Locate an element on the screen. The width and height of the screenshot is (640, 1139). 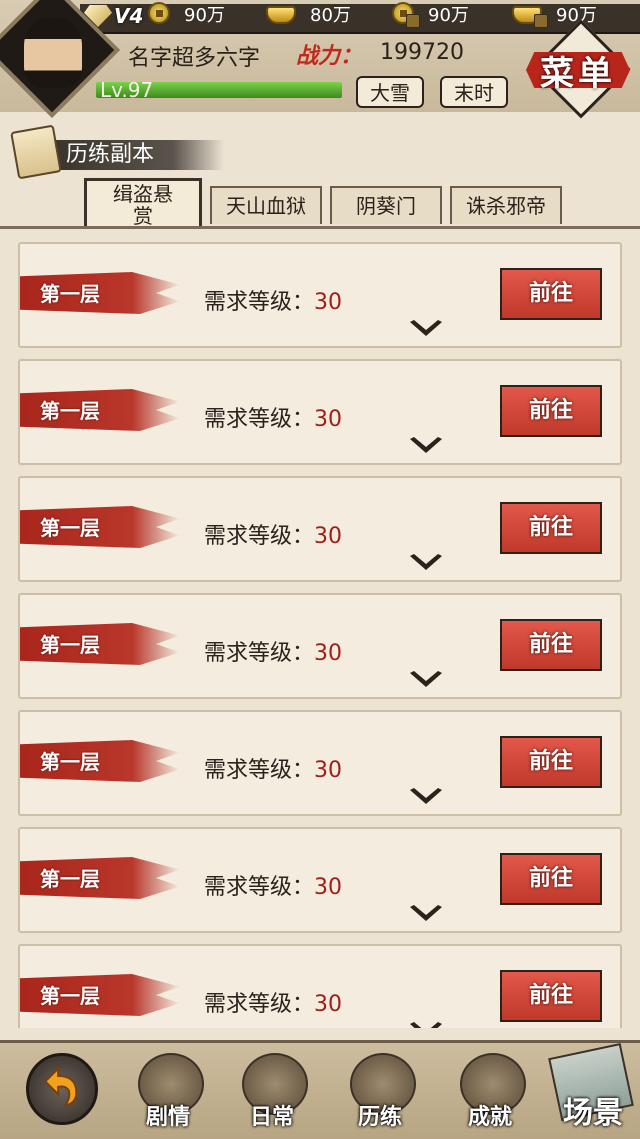
nav-story-label: 剧情 is located at coordinates (167, 1117).